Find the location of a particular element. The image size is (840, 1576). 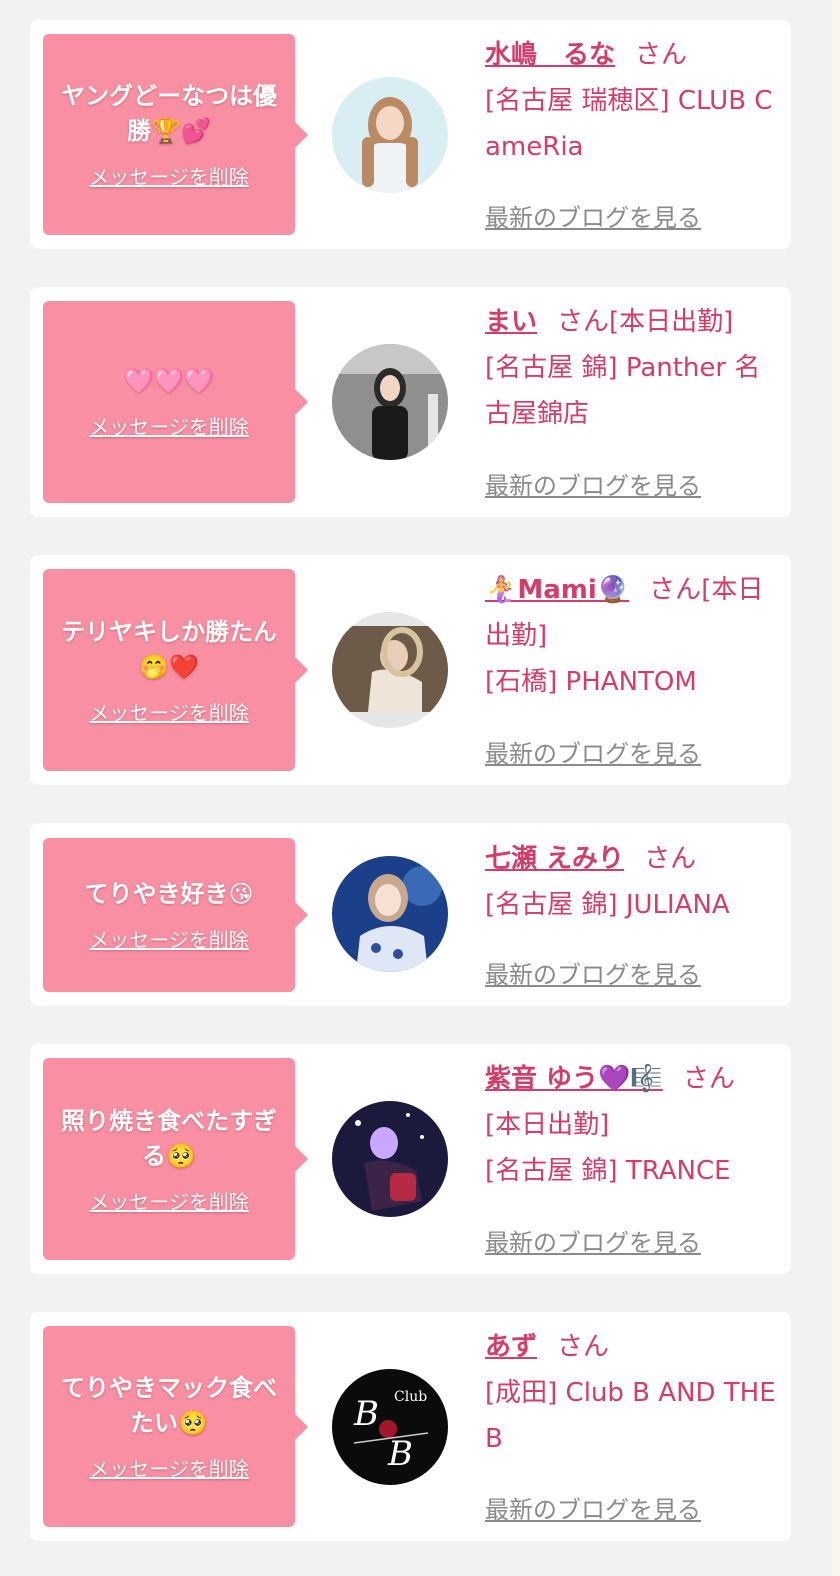

message-bubble: てりやき好き😘 メッセージを削除 is located at coordinates (175, 915).